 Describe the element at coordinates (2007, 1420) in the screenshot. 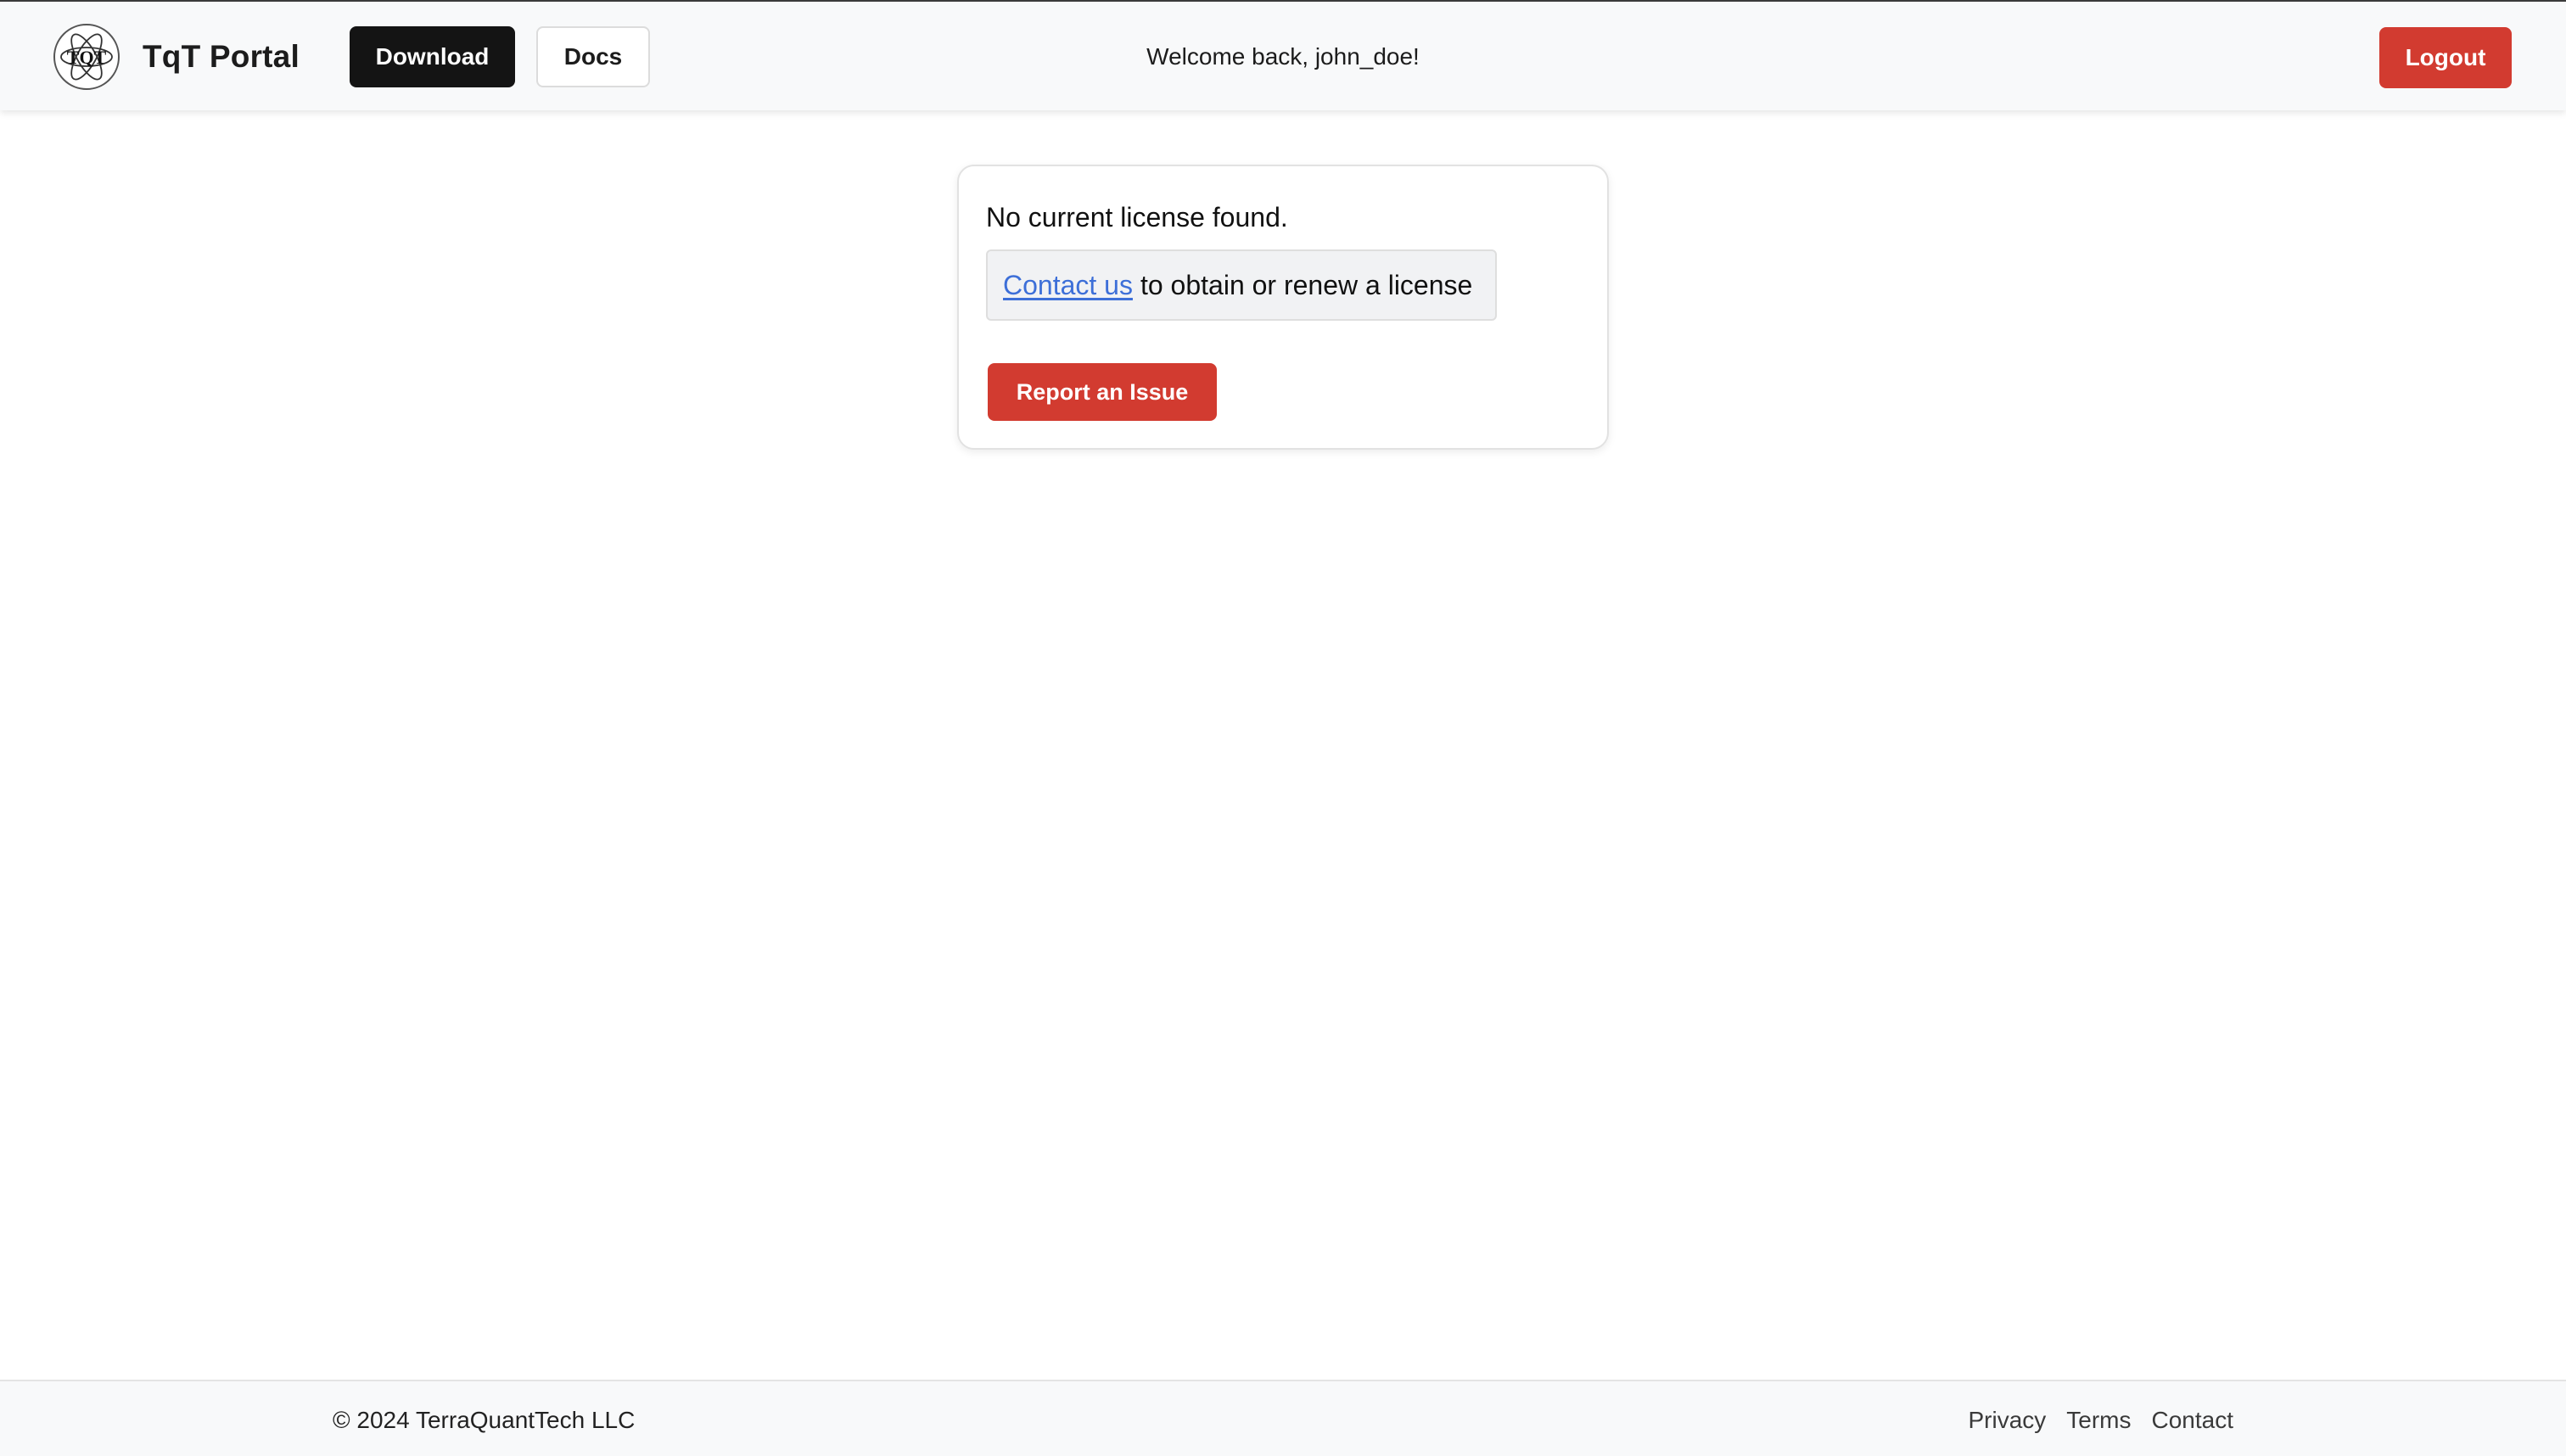

I see `footer-link-privacy: Privacy` at that location.